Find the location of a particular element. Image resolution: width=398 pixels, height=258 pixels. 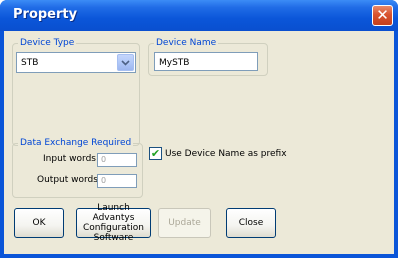

ok-button: OK is located at coordinates (39, 223).